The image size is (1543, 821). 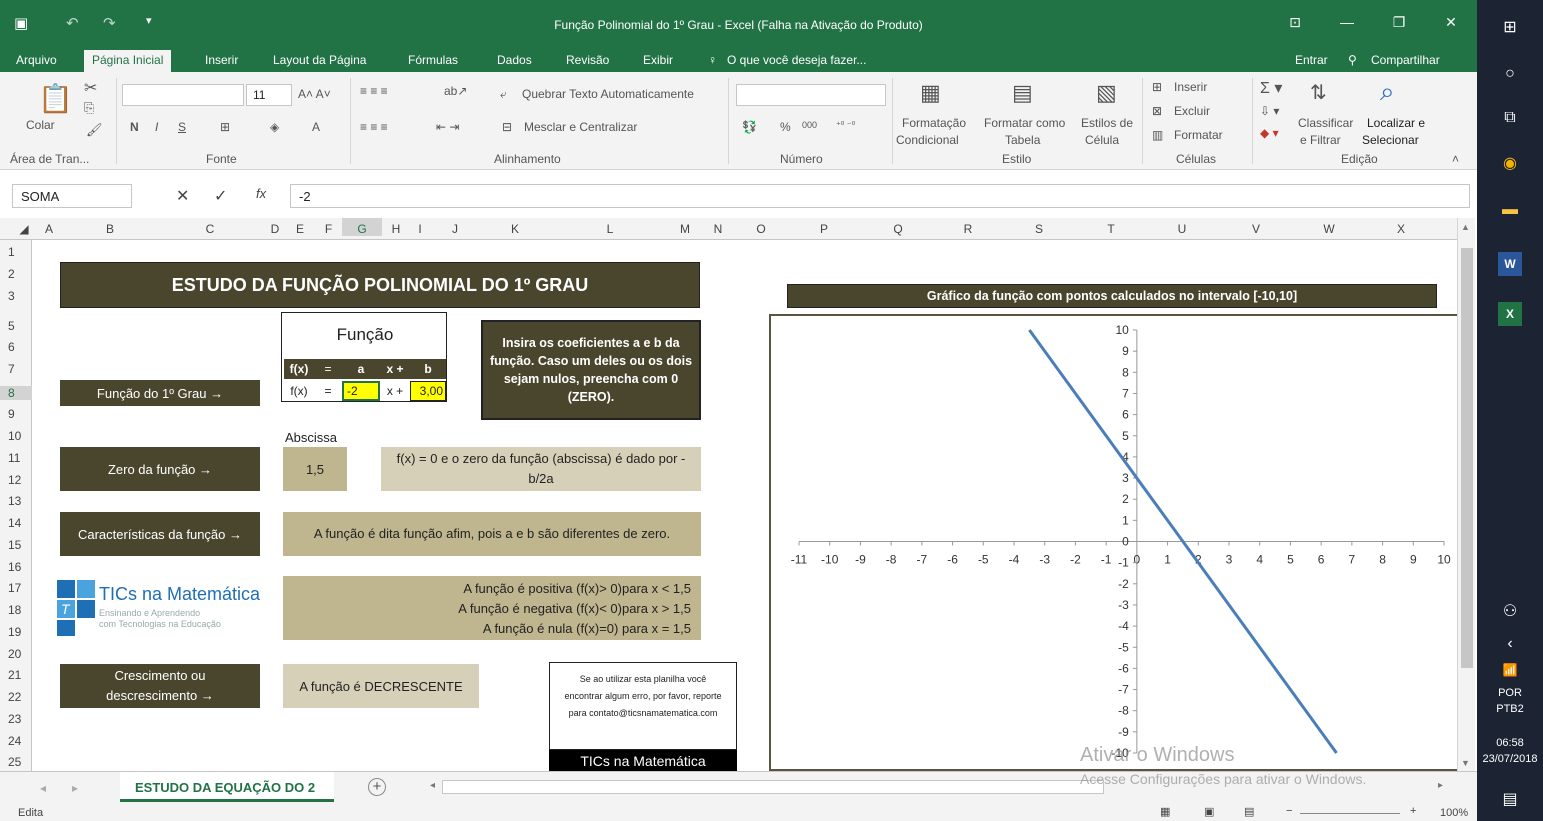 I want to click on row-header: 25, so click(x=15, y=762).